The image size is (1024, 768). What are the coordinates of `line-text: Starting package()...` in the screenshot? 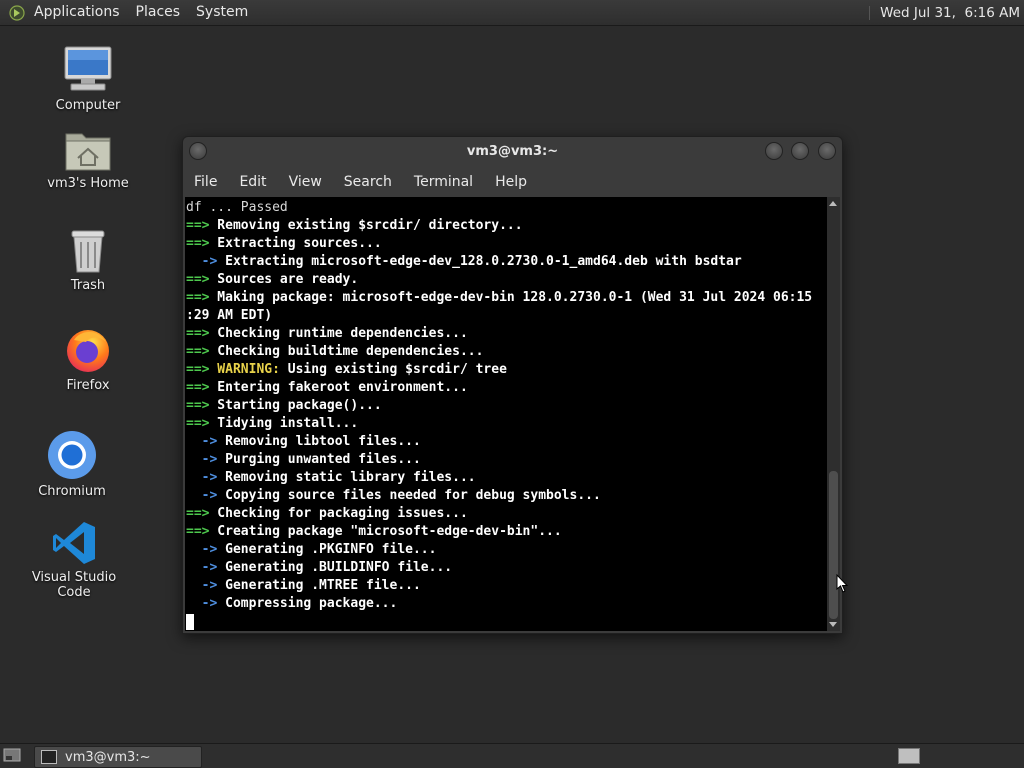 It's located at (295, 405).